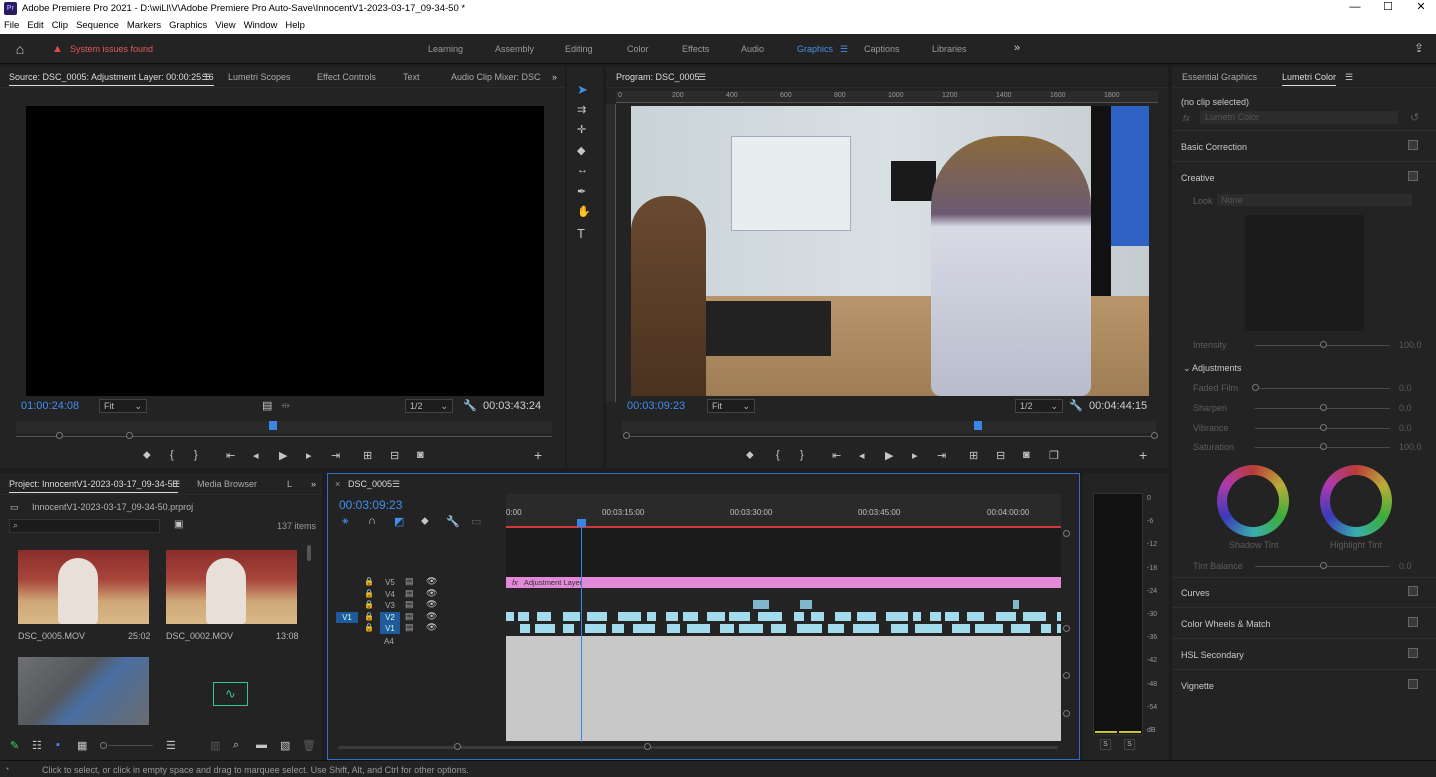 The width and height of the screenshot is (1436, 777). What do you see at coordinates (267, 405) in the screenshot?
I see `settings-icon: ▤` at bounding box center [267, 405].